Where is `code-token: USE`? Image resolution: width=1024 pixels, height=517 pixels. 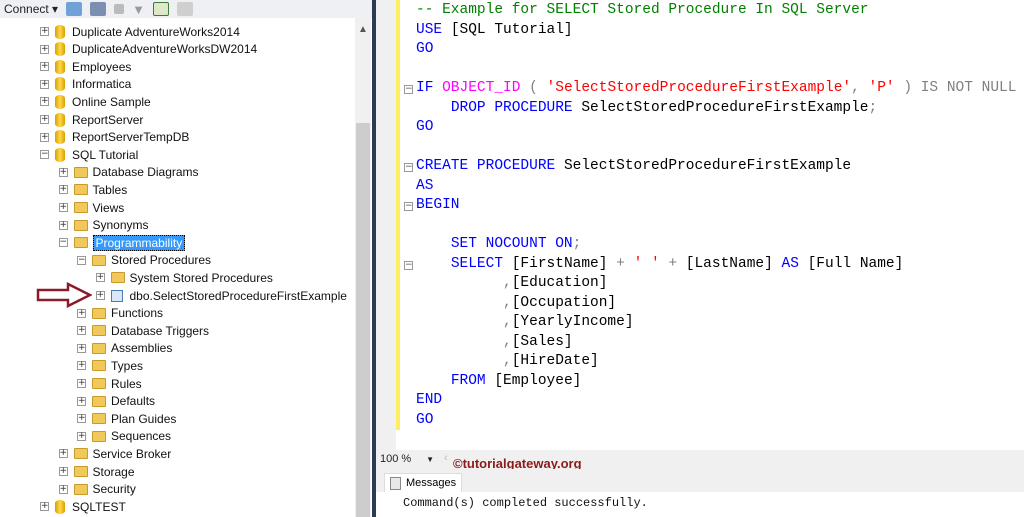
code-token: USE is located at coordinates (433, 29).